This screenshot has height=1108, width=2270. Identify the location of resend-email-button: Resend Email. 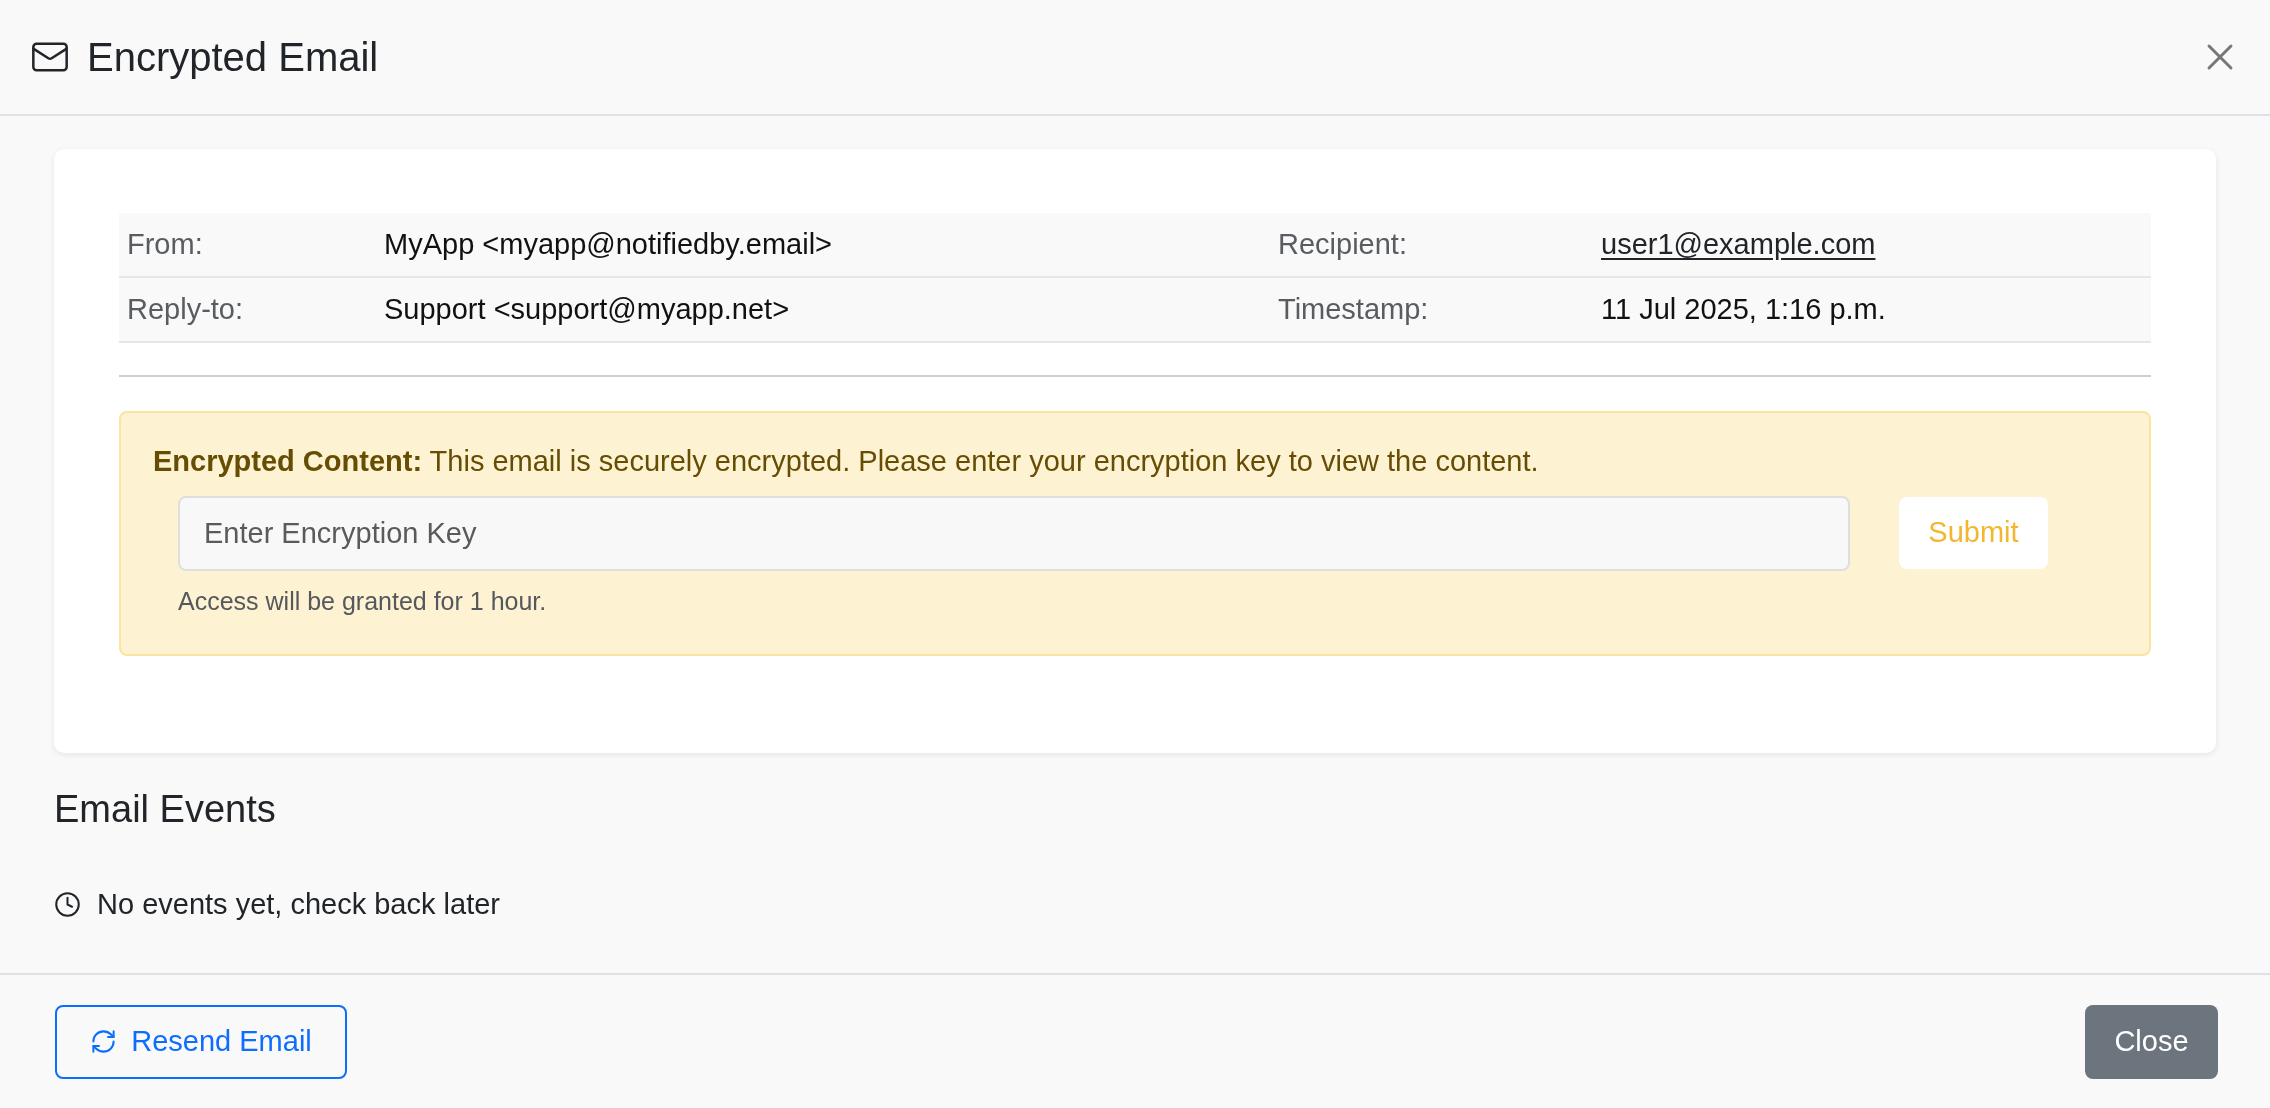
(201, 1041).